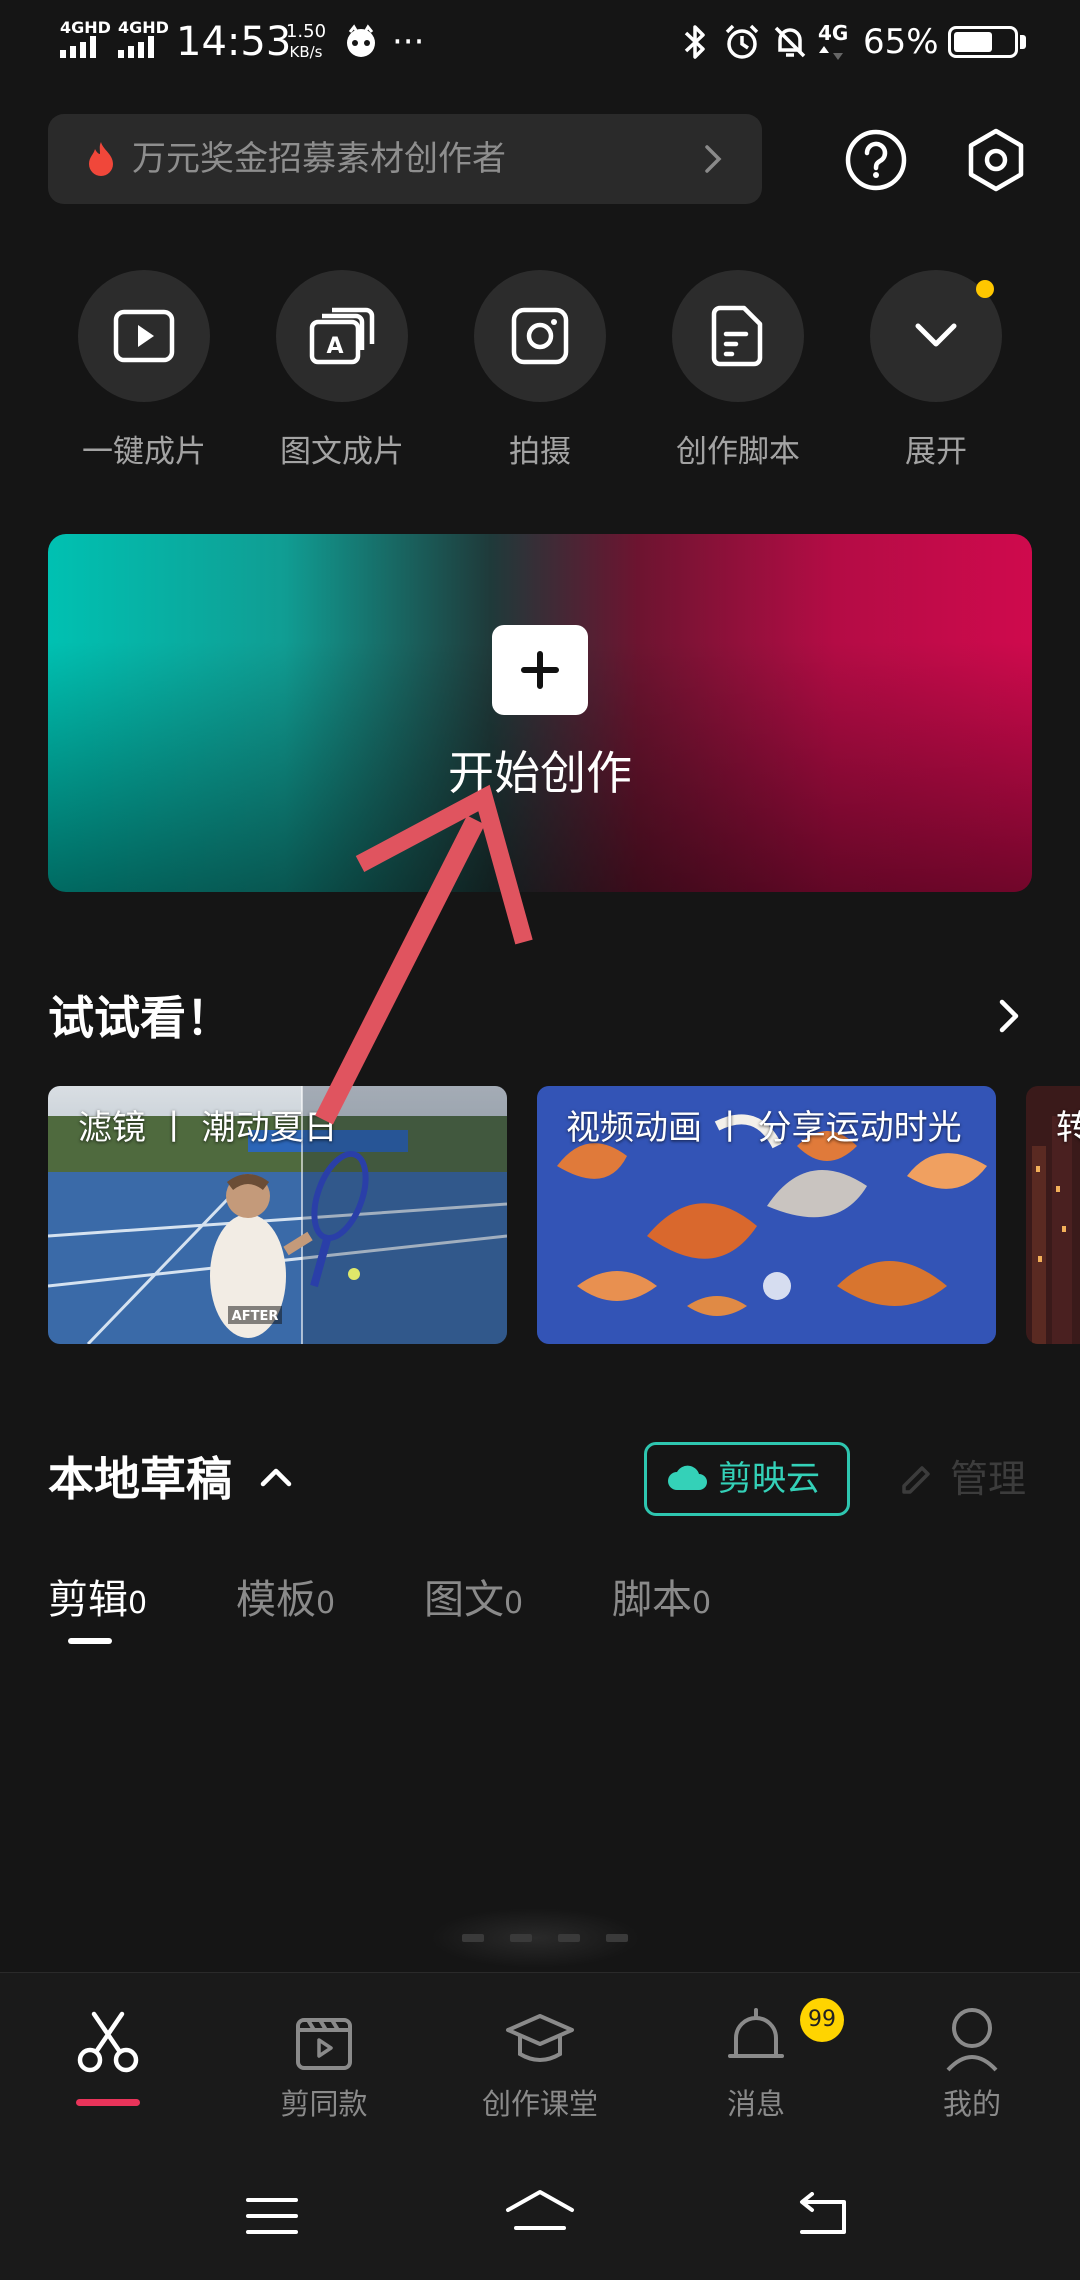 The image size is (1080, 2280). Describe the element at coordinates (694, 42) in the screenshot. I see `bluetooth-icon` at that location.